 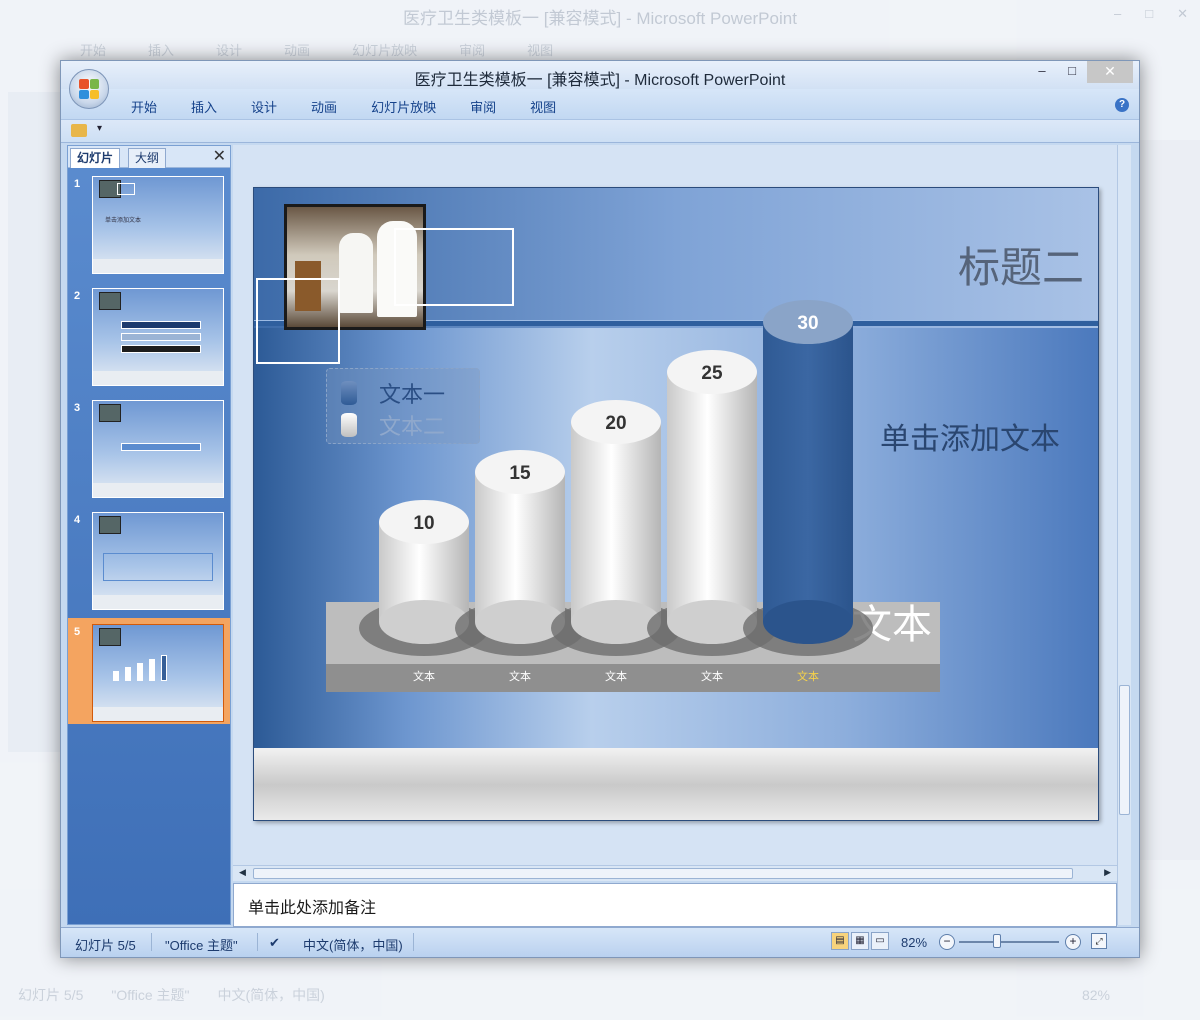 What do you see at coordinates (201, 944) in the screenshot?
I see `status-theme: "Office 主题"` at bounding box center [201, 944].